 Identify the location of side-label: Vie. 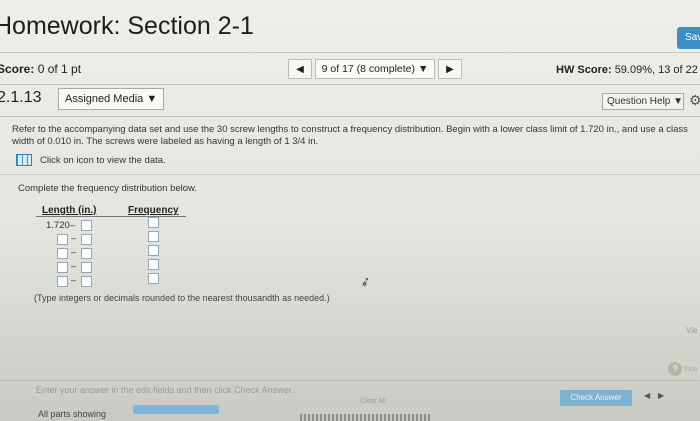
(692, 330).